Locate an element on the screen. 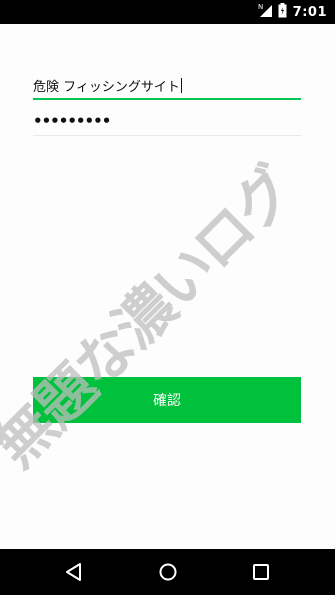 The height and width of the screenshot is (595, 335). svg-text: N is located at coordinates (260, 7).